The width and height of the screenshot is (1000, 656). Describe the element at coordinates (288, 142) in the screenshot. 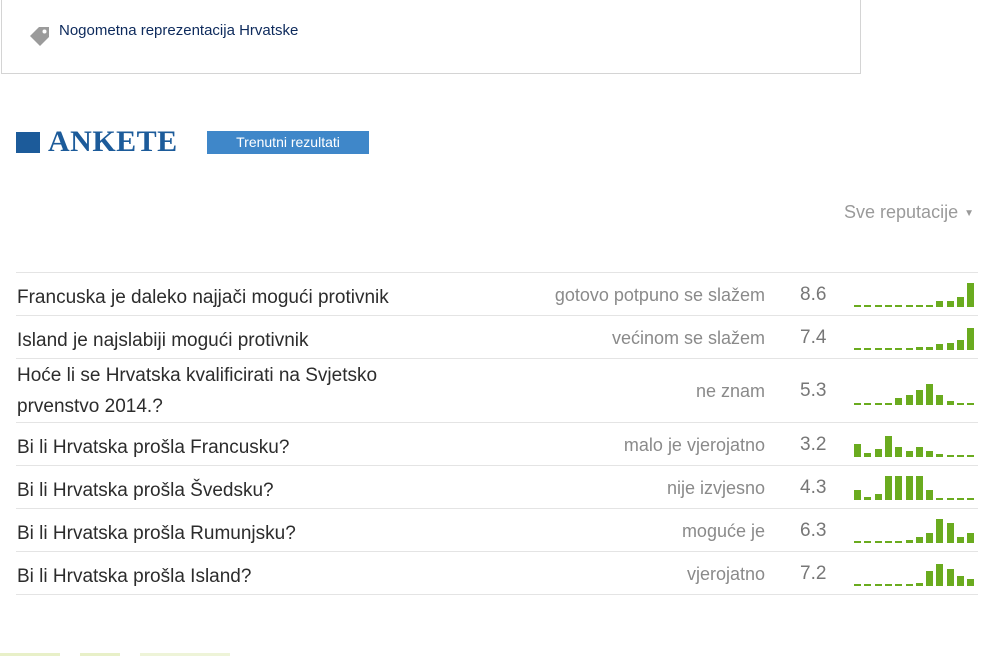

I see `current-results-button: Trenutni rezultati` at that location.